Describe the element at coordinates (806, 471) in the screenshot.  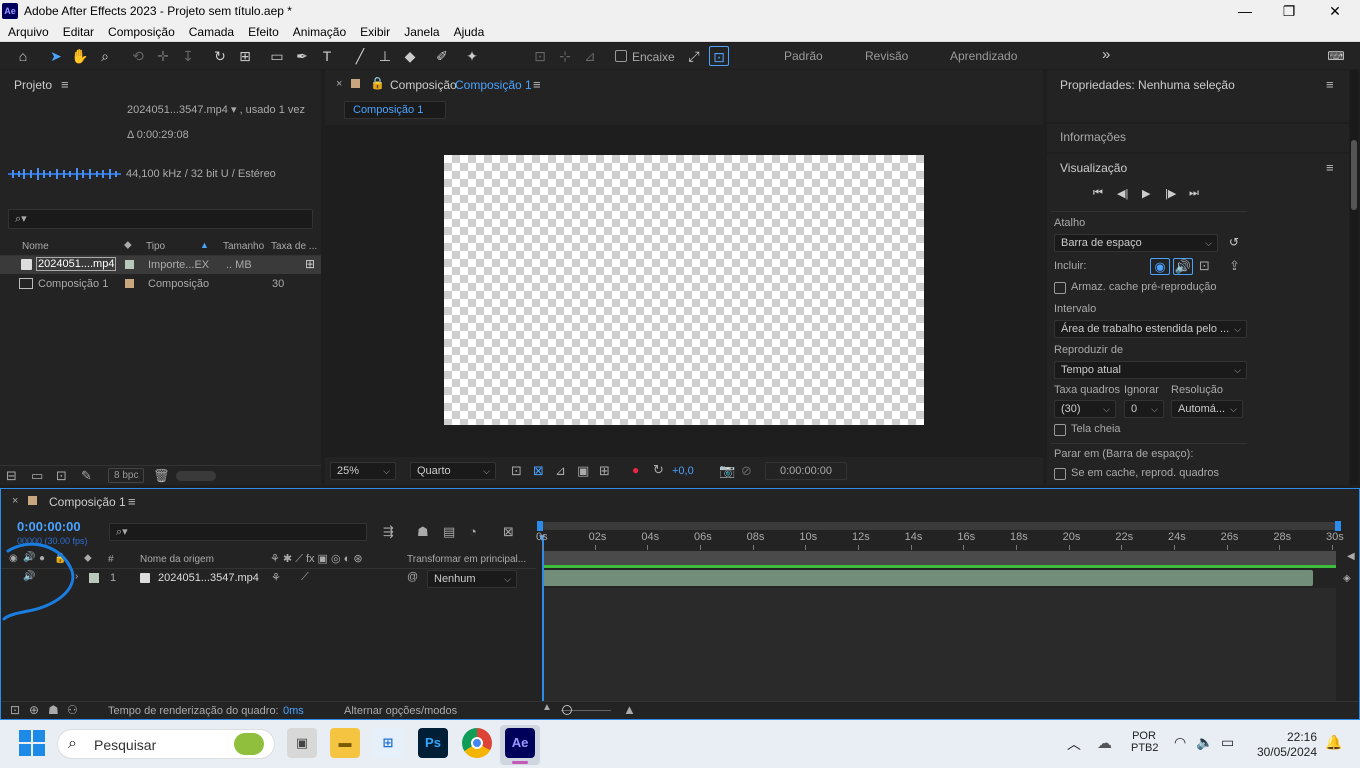
I see `current-time-display: 0:00:00:00` at that location.